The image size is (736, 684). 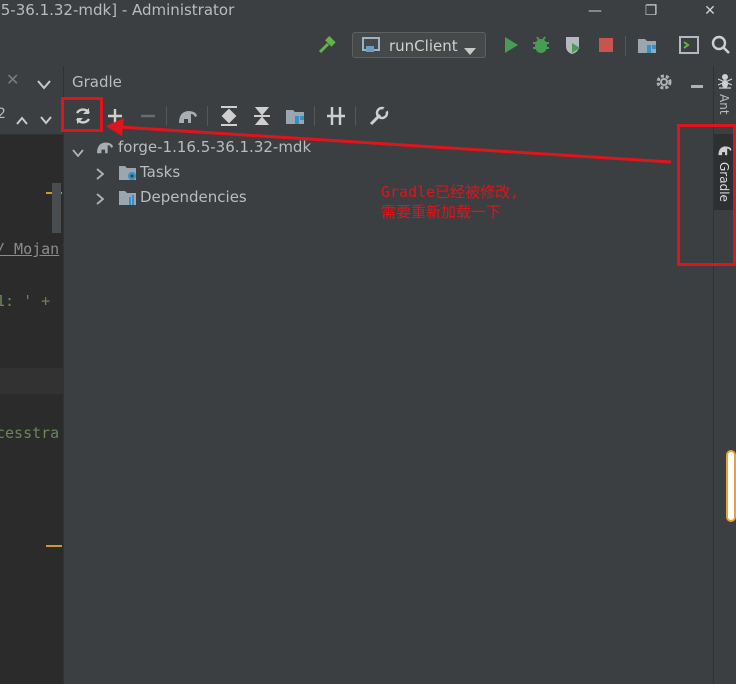 I want to click on annotation-arrow, so click(x=389, y=141).